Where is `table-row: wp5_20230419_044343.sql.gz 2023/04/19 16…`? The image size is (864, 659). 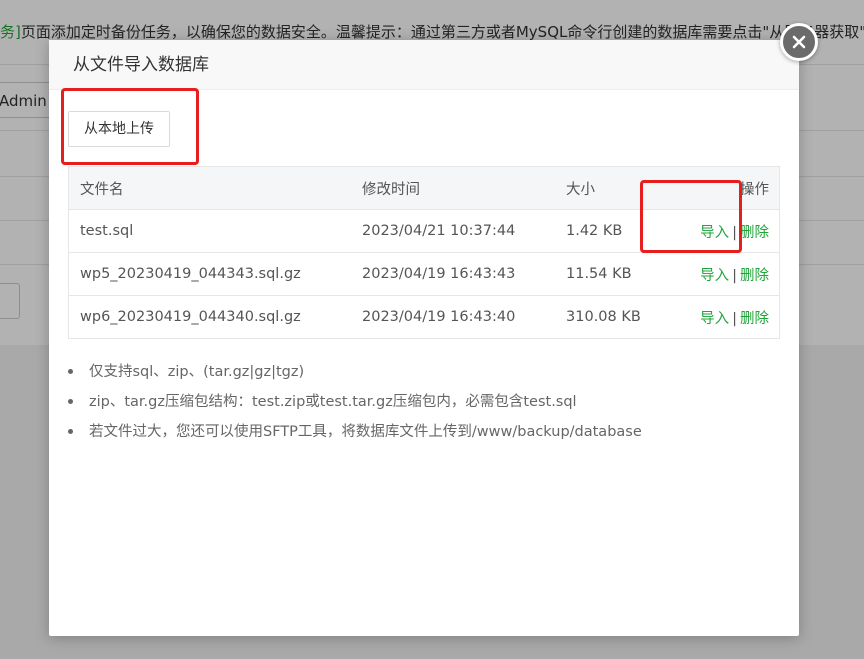
table-row: wp5_20230419_044343.sql.gz 2023/04/19 16… is located at coordinates (424, 274).